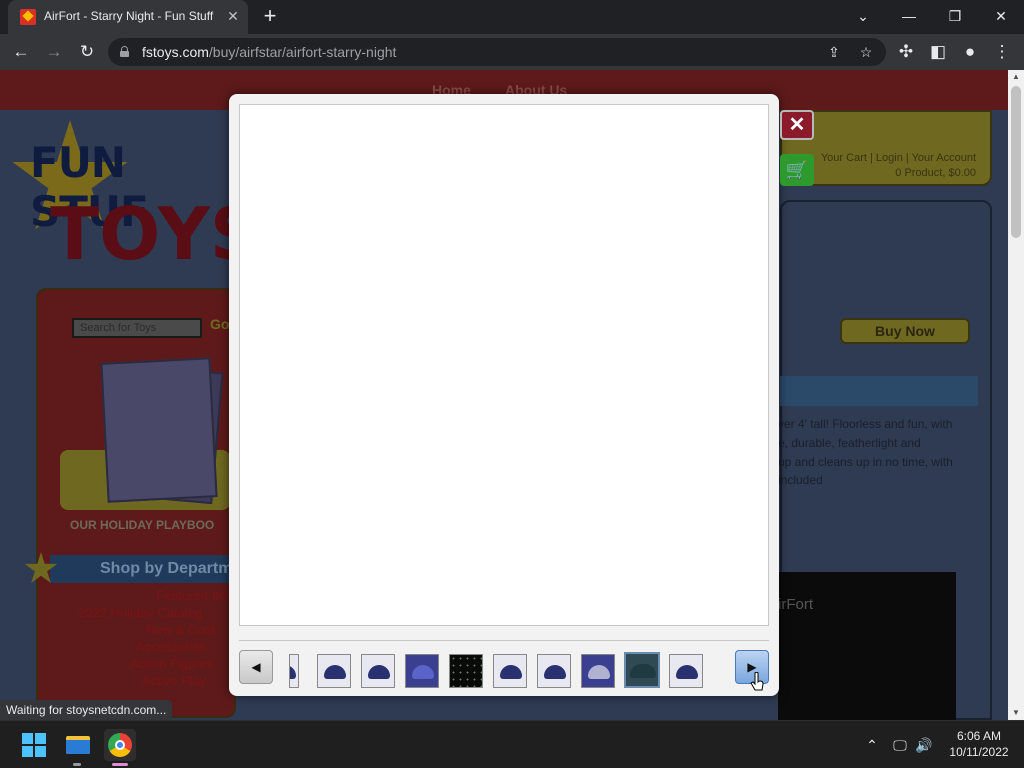 This screenshot has height=768, width=1024. What do you see at coordinates (866, 52) in the screenshot?
I see `bookmark-star-icon: ☆` at bounding box center [866, 52].